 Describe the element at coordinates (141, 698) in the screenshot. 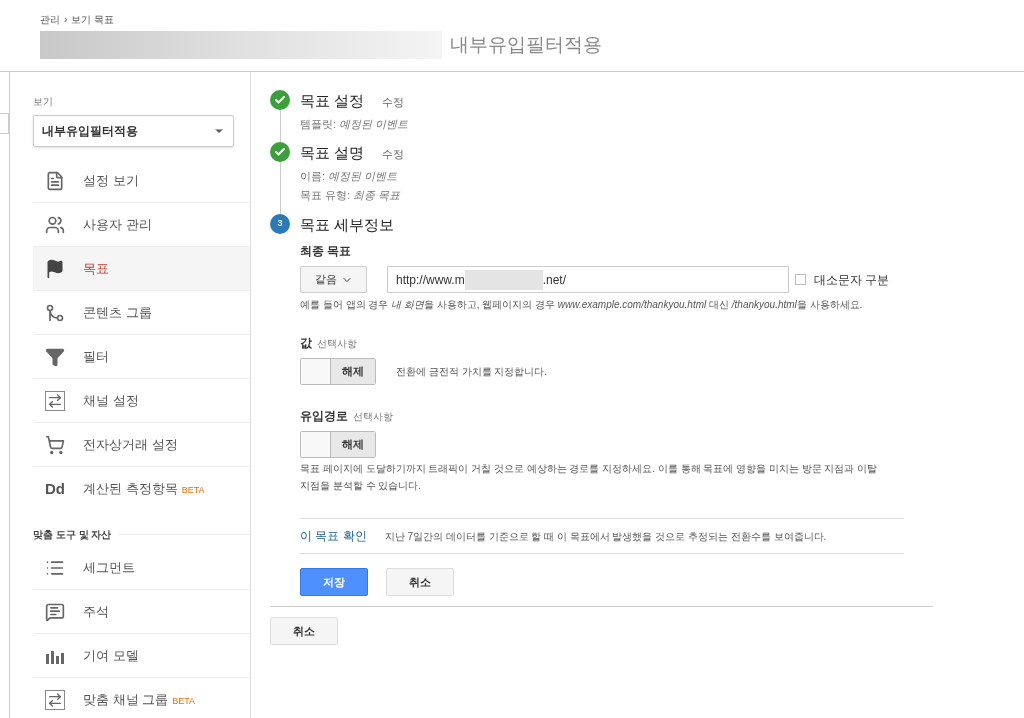

I see `sidebar-item: 맞춤 채널 그룹 BETA` at that location.